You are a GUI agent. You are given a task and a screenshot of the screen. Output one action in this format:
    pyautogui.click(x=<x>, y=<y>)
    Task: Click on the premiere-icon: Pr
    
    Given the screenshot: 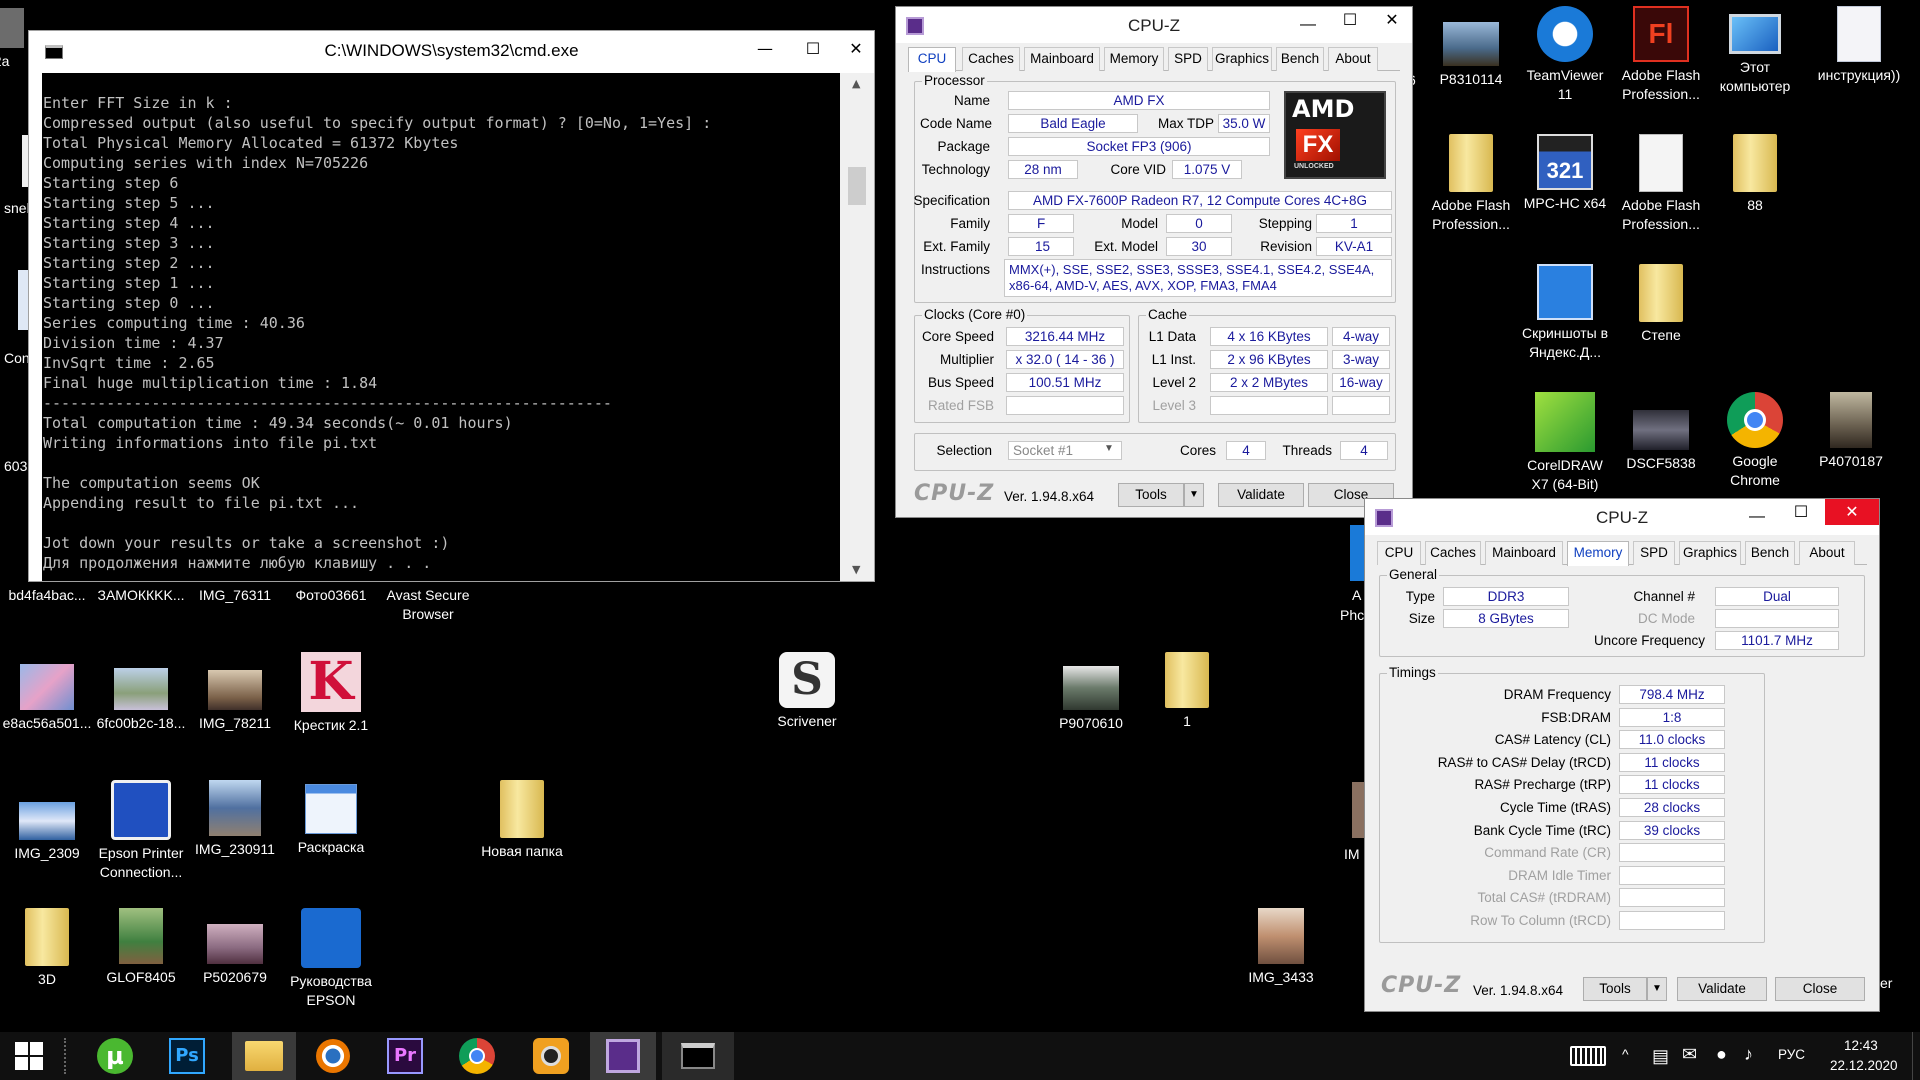 What is the action you would take?
    pyautogui.click(x=405, y=1056)
    